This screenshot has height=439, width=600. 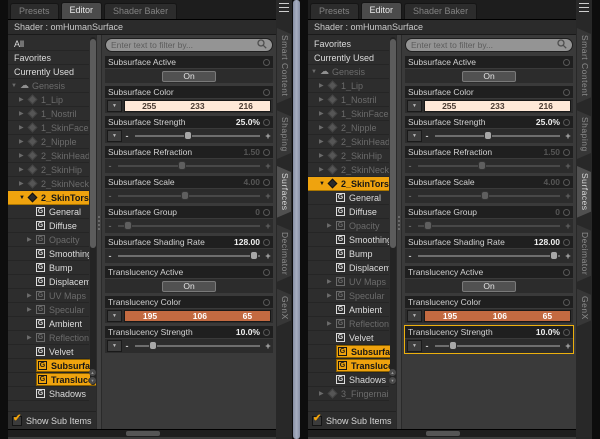 What do you see at coordinates (497, 106) in the screenshot?
I see `color-swatch: 255 233 216` at bounding box center [497, 106].